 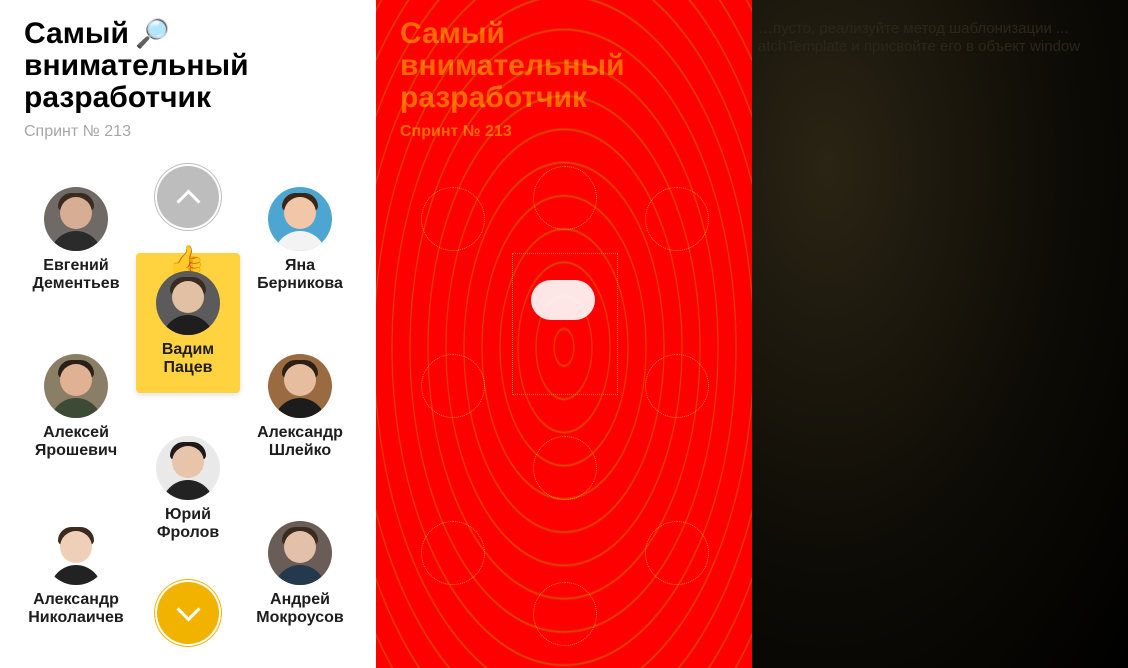 I want to click on ghost-title-line-3: разработчик, so click(x=493, y=97).